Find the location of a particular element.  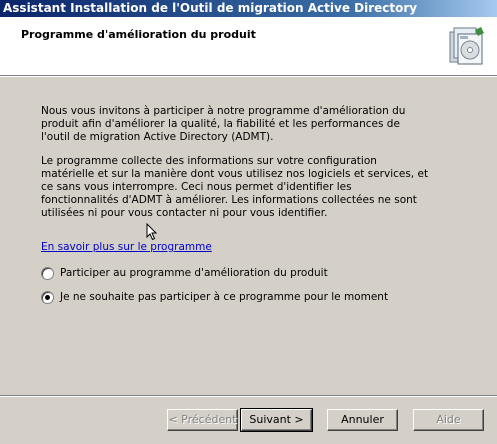

help-button: Aide is located at coordinates (448, 420).